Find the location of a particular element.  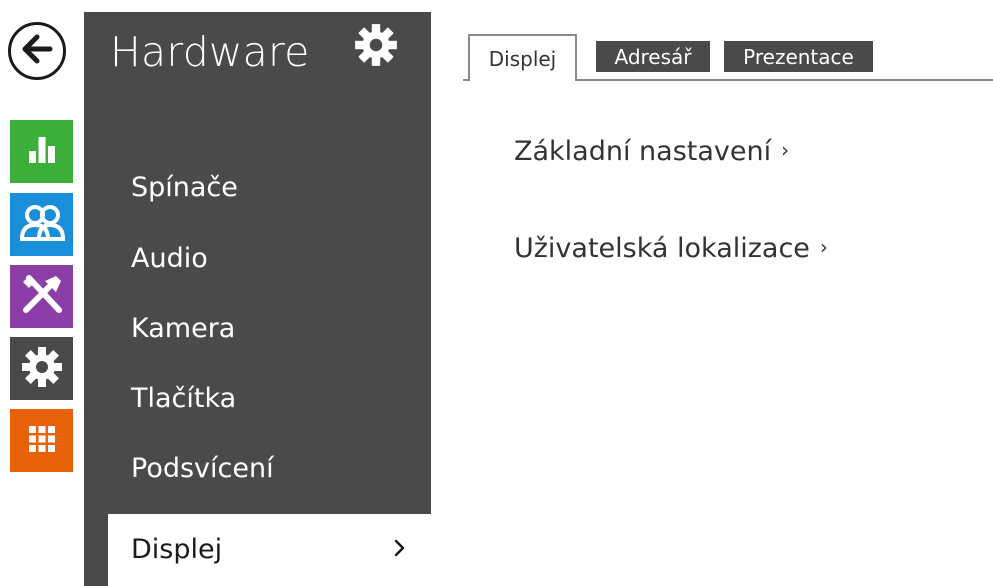

sidebar-item-label: Displej is located at coordinates (177, 549).